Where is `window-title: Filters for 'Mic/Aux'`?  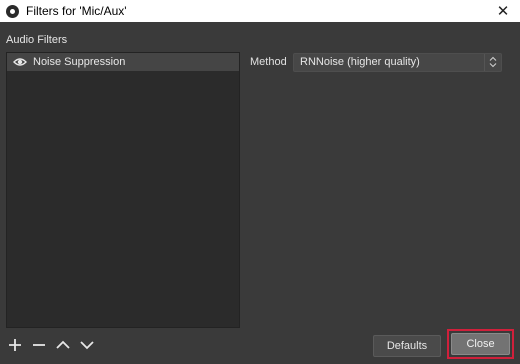
window-title: Filters for 'Mic/Aux' is located at coordinates (76, 11).